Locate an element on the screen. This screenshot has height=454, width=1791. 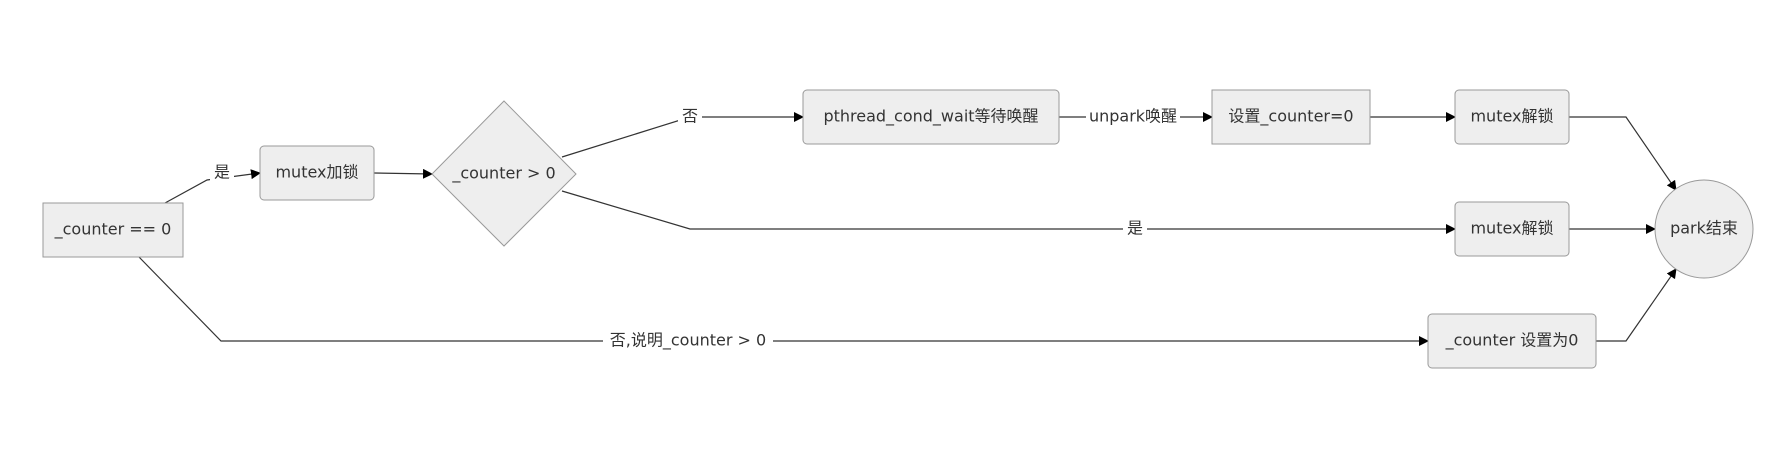
edge-reset-to-end is located at coordinates (1636, 305).